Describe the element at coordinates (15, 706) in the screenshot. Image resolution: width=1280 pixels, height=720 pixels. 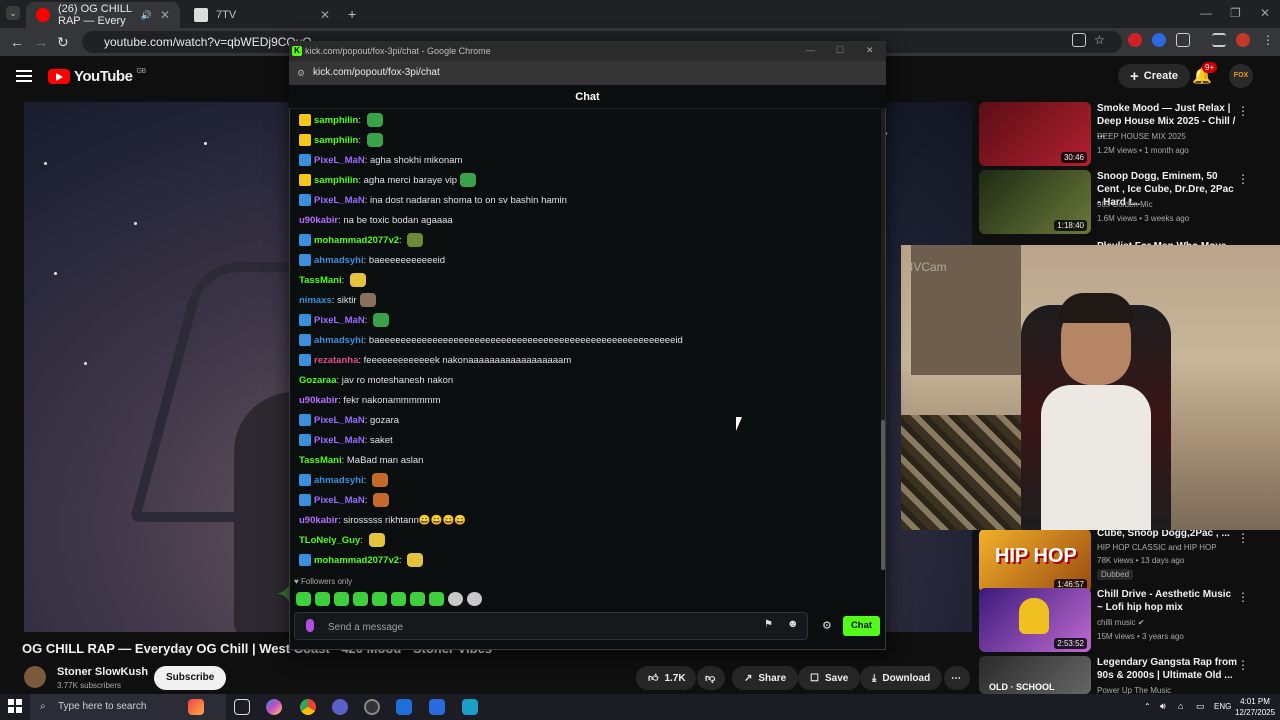
I see `windows-start-icon` at that location.